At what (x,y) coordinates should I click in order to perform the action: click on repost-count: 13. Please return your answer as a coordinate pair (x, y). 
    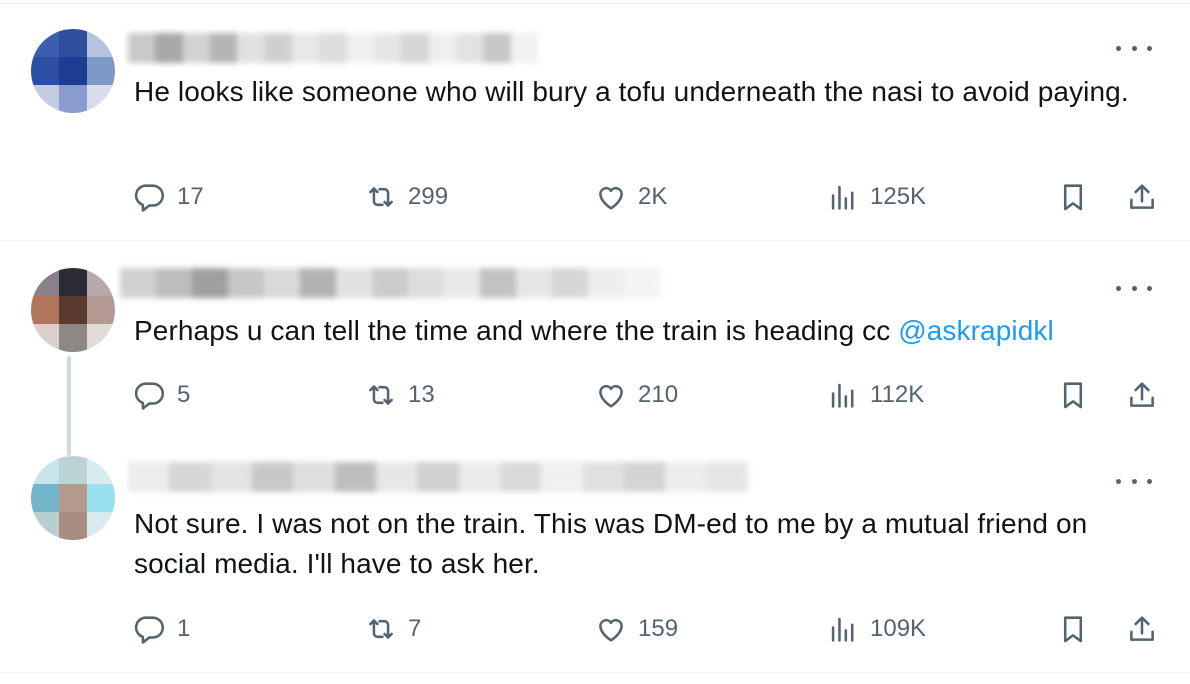
    Looking at the image, I should click on (421, 394).